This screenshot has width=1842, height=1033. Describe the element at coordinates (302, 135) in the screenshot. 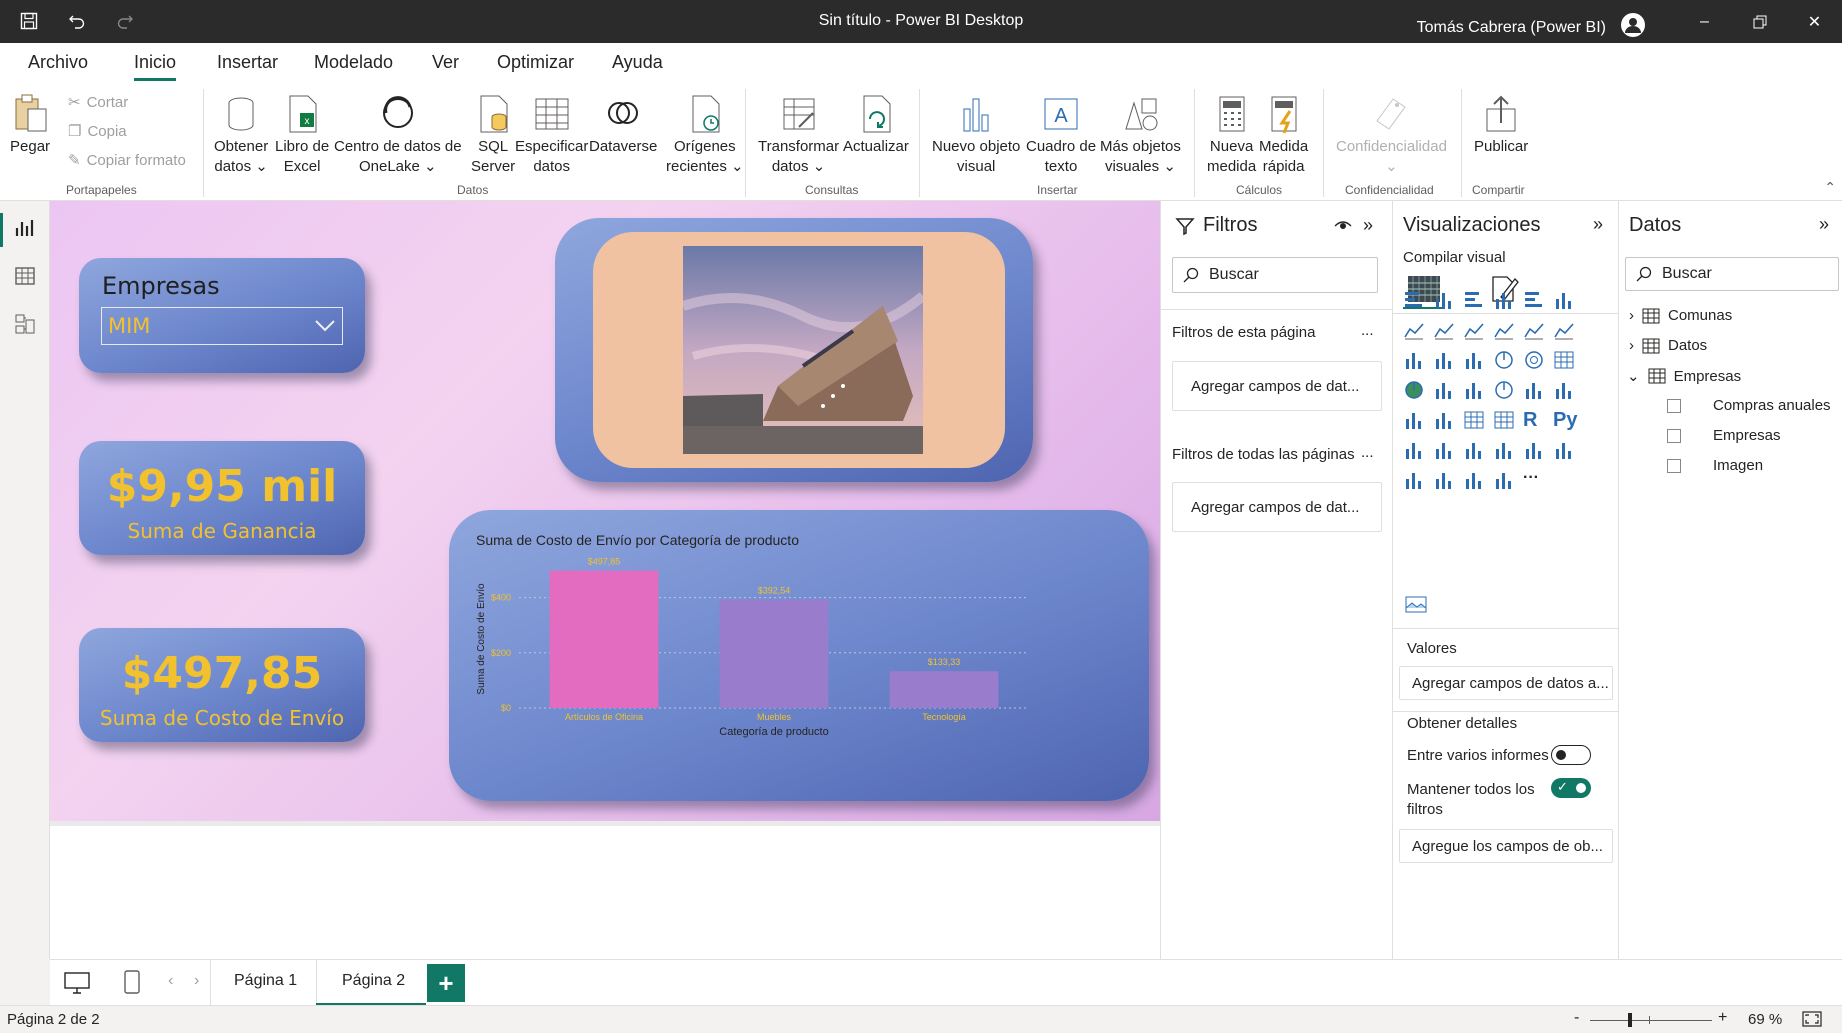

I see `excel-workbook-button: x Libro de Excel` at that location.